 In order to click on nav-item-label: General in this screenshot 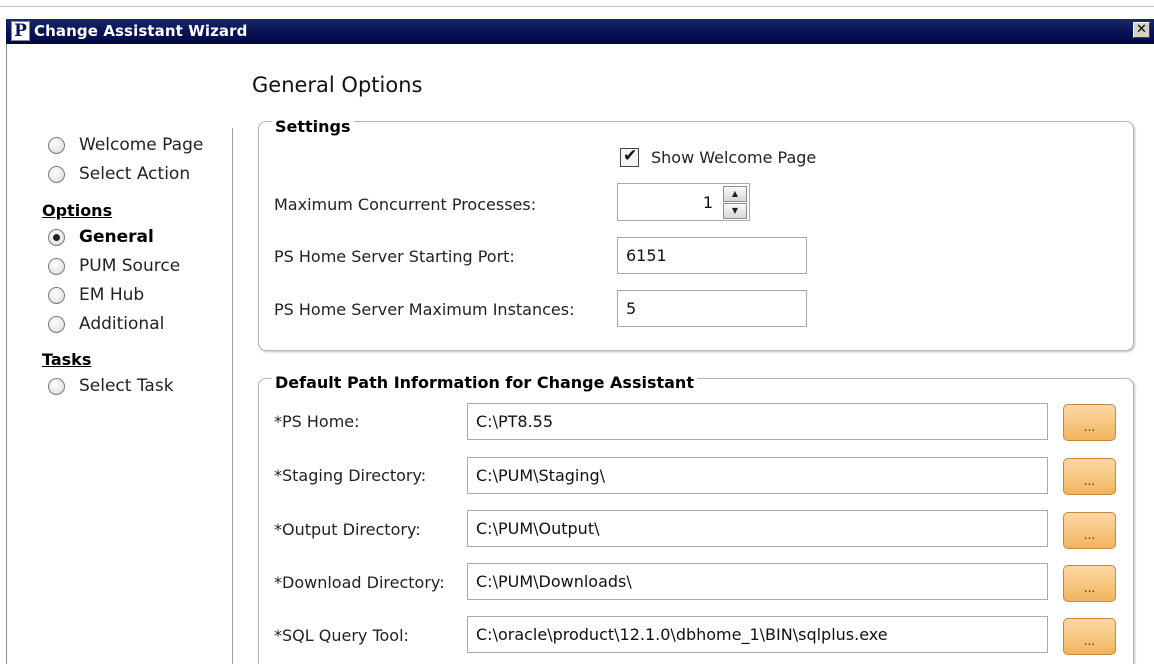, I will do `click(116, 237)`.